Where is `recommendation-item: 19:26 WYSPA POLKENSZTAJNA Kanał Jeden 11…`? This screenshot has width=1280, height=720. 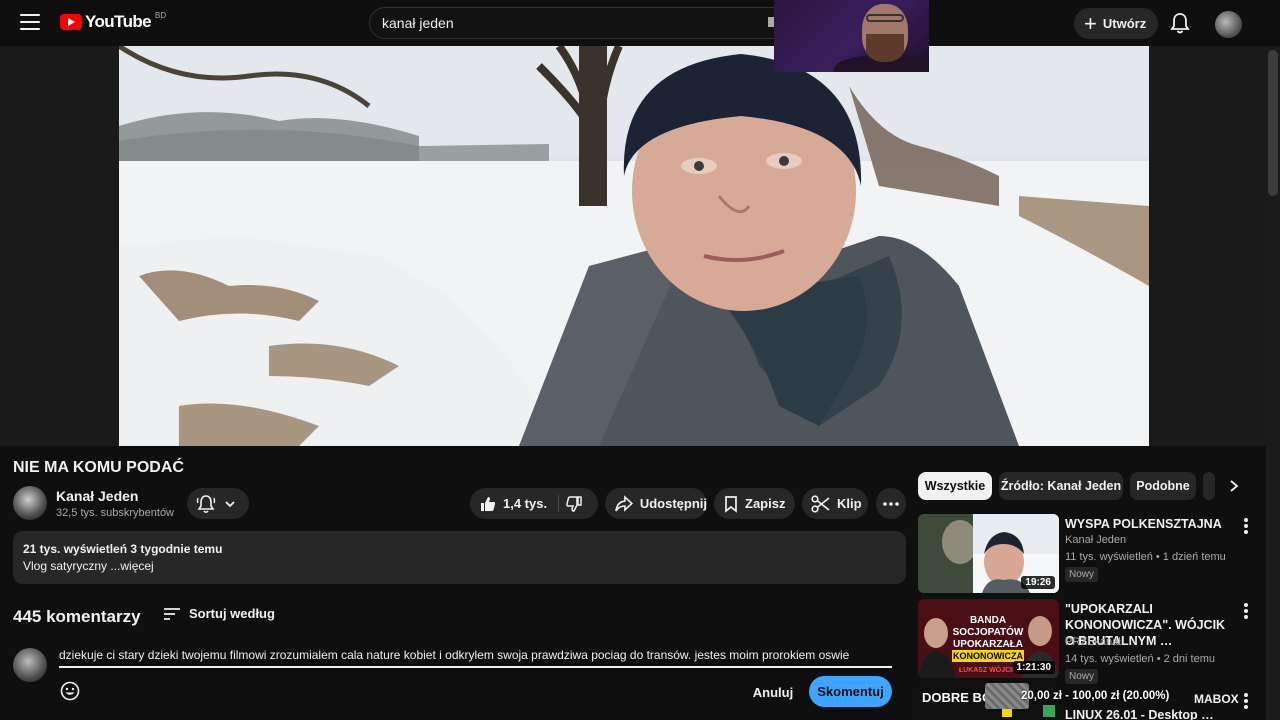
recommendation-item: 19:26 WYSPA POLKENSZTAJNA Kanał Jeden 11… is located at coordinates (1089, 554).